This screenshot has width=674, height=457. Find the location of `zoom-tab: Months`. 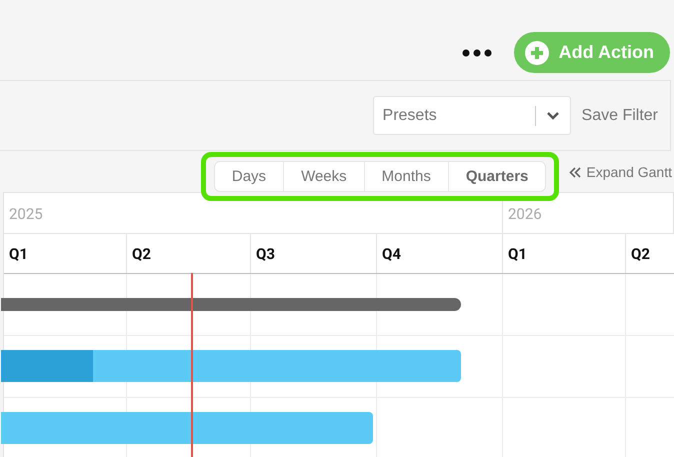

zoom-tab: Months is located at coordinates (406, 176).